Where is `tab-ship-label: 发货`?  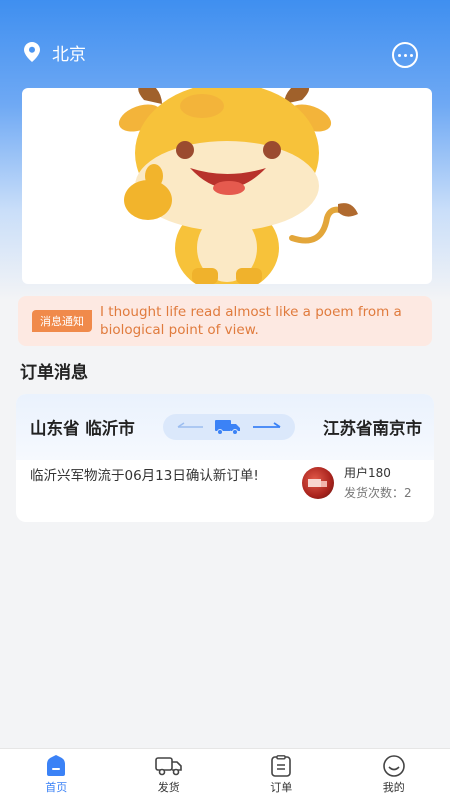 tab-ship-label: 发货 is located at coordinates (168, 787).